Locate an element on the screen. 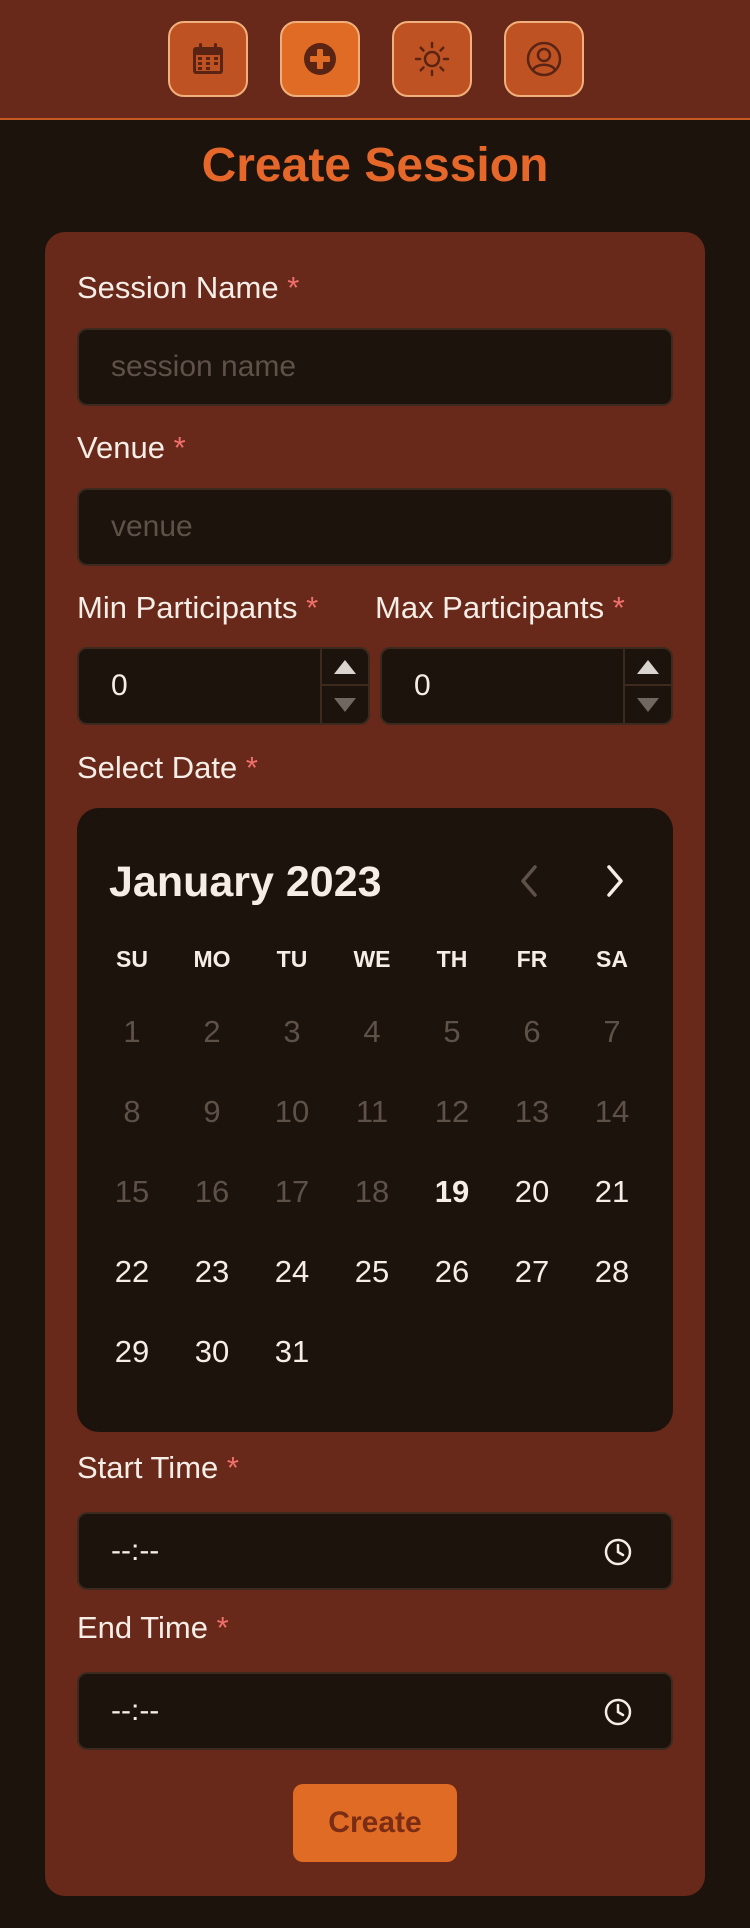 The height and width of the screenshot is (1928, 750). calendar-day: 13 is located at coordinates (532, 1111).